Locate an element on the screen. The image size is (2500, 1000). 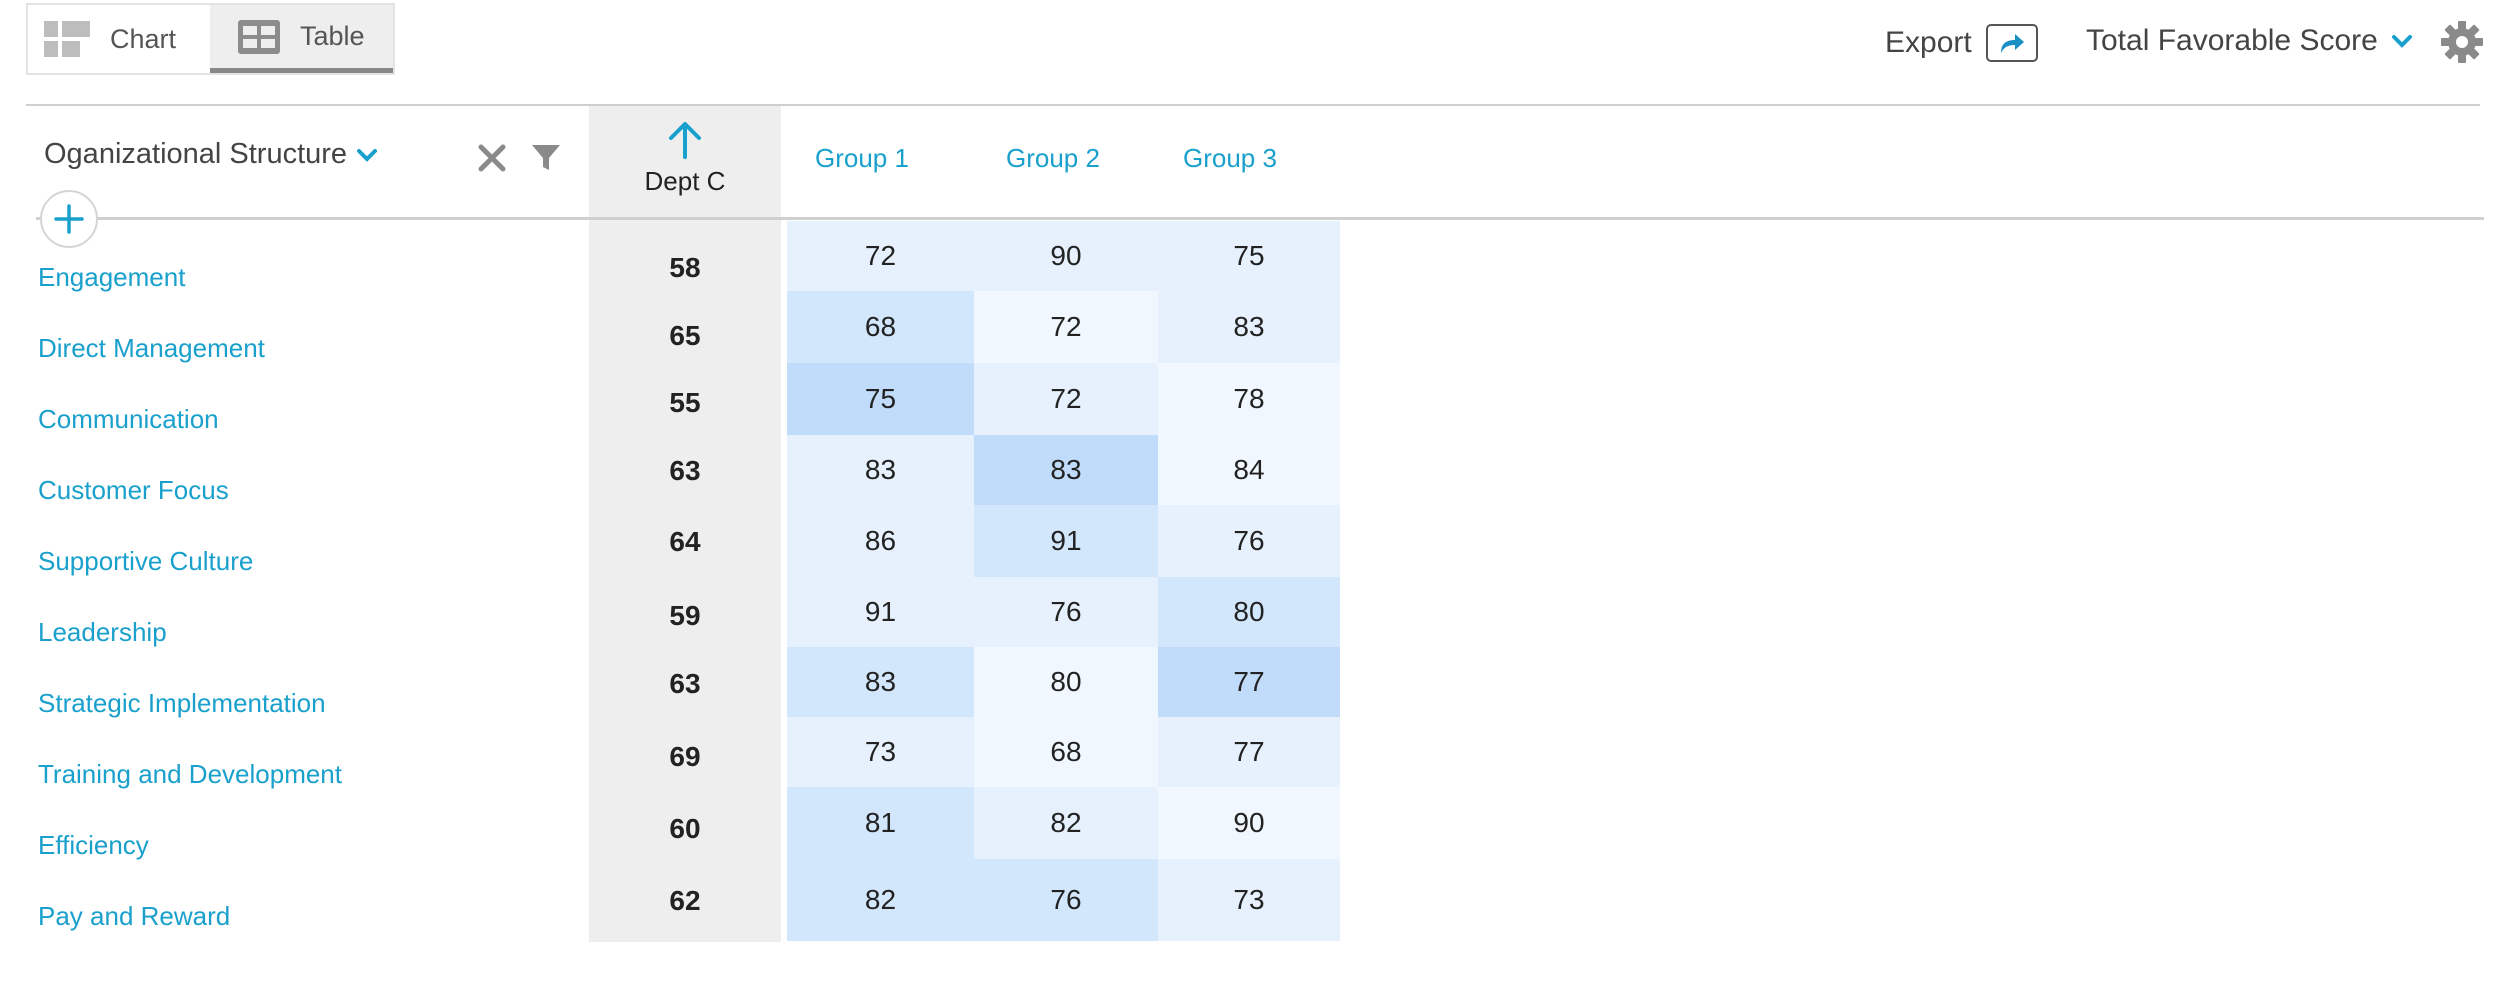
column-header-group-1: Group 1 is located at coordinates (862, 158).